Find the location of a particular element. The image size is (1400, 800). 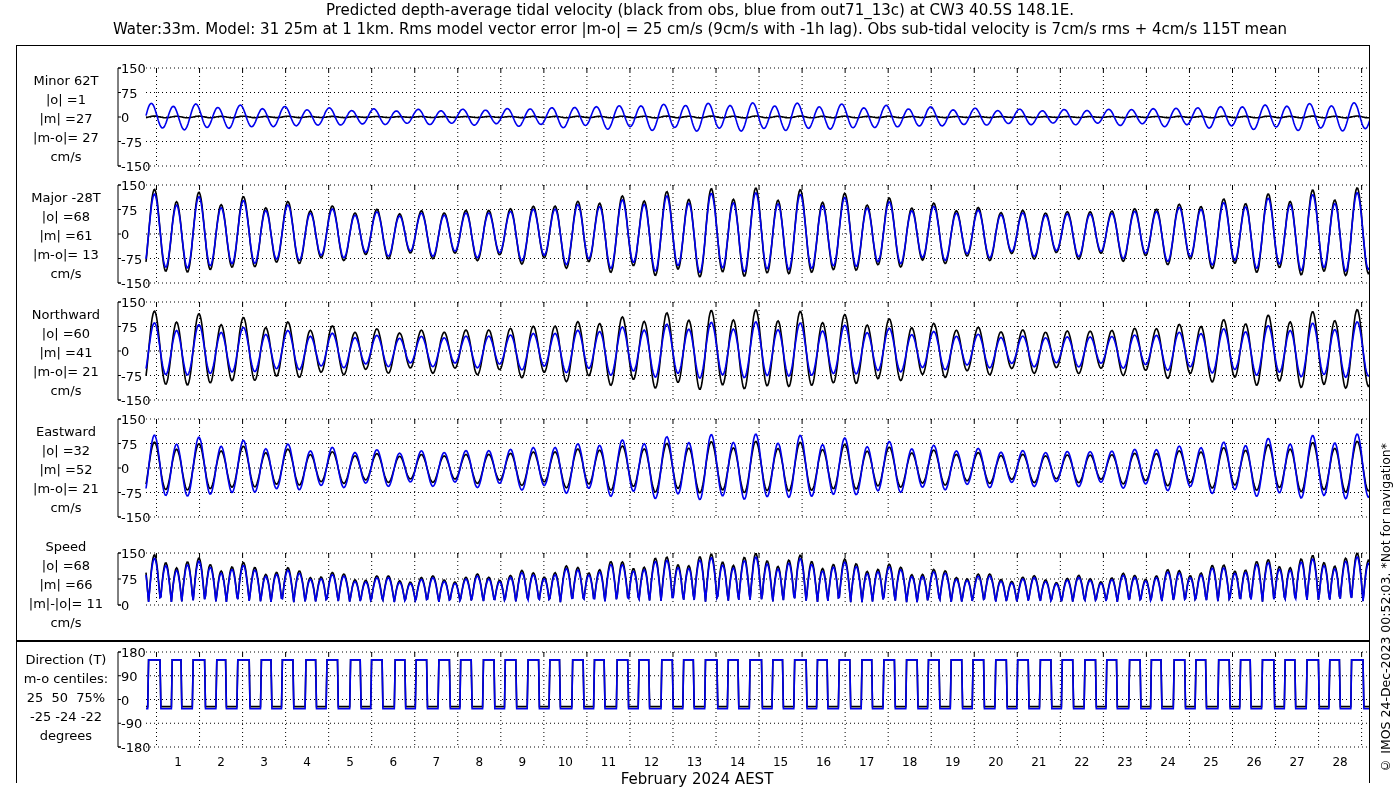

x-tick-label: 21 is located at coordinates (1039, 762).